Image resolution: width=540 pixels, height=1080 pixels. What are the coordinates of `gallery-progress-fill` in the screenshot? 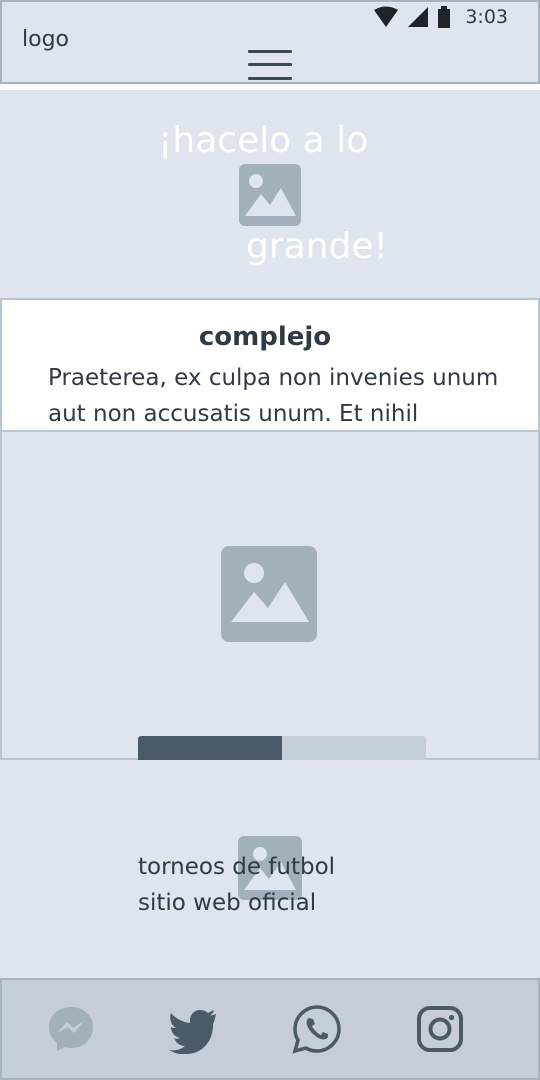 It's located at (210, 748).